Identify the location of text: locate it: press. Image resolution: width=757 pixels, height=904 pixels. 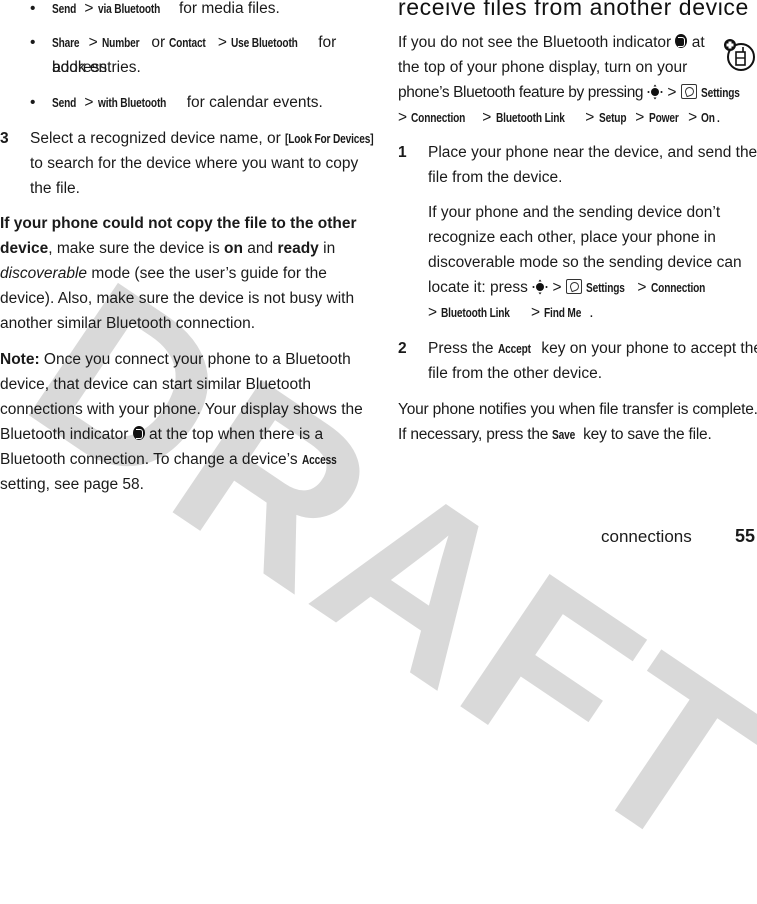
(480, 287).